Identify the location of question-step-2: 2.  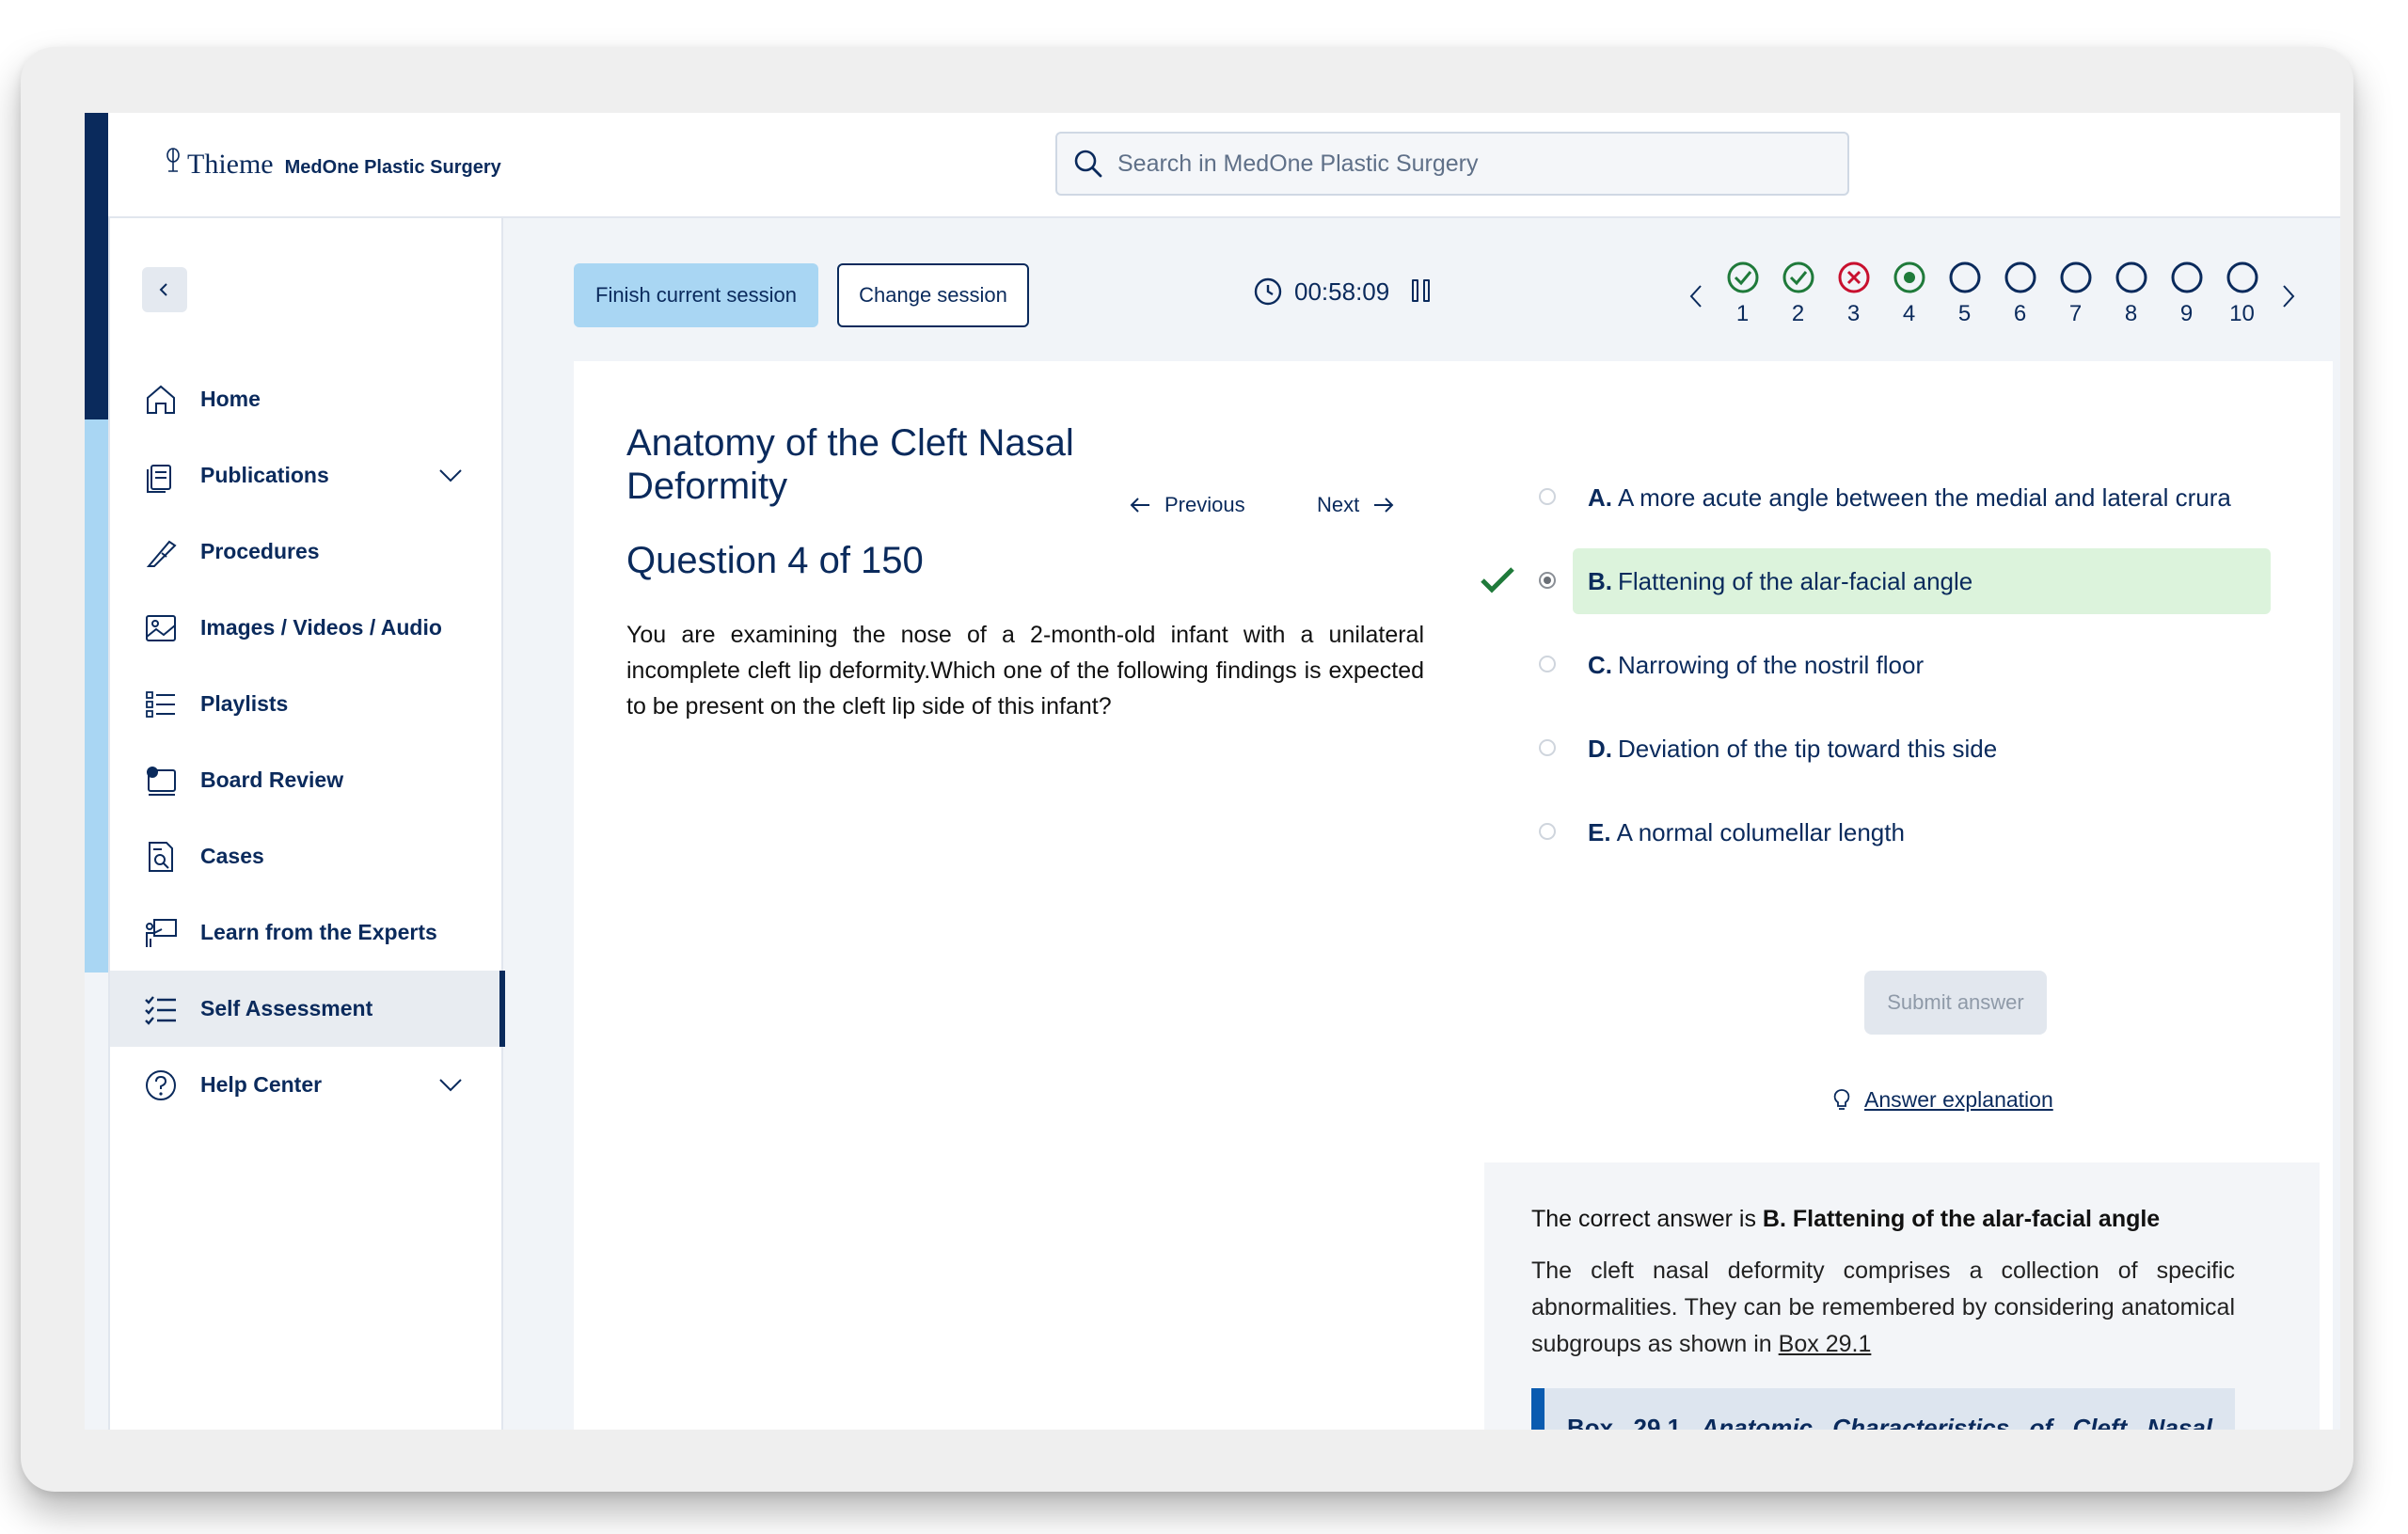
(1798, 293).